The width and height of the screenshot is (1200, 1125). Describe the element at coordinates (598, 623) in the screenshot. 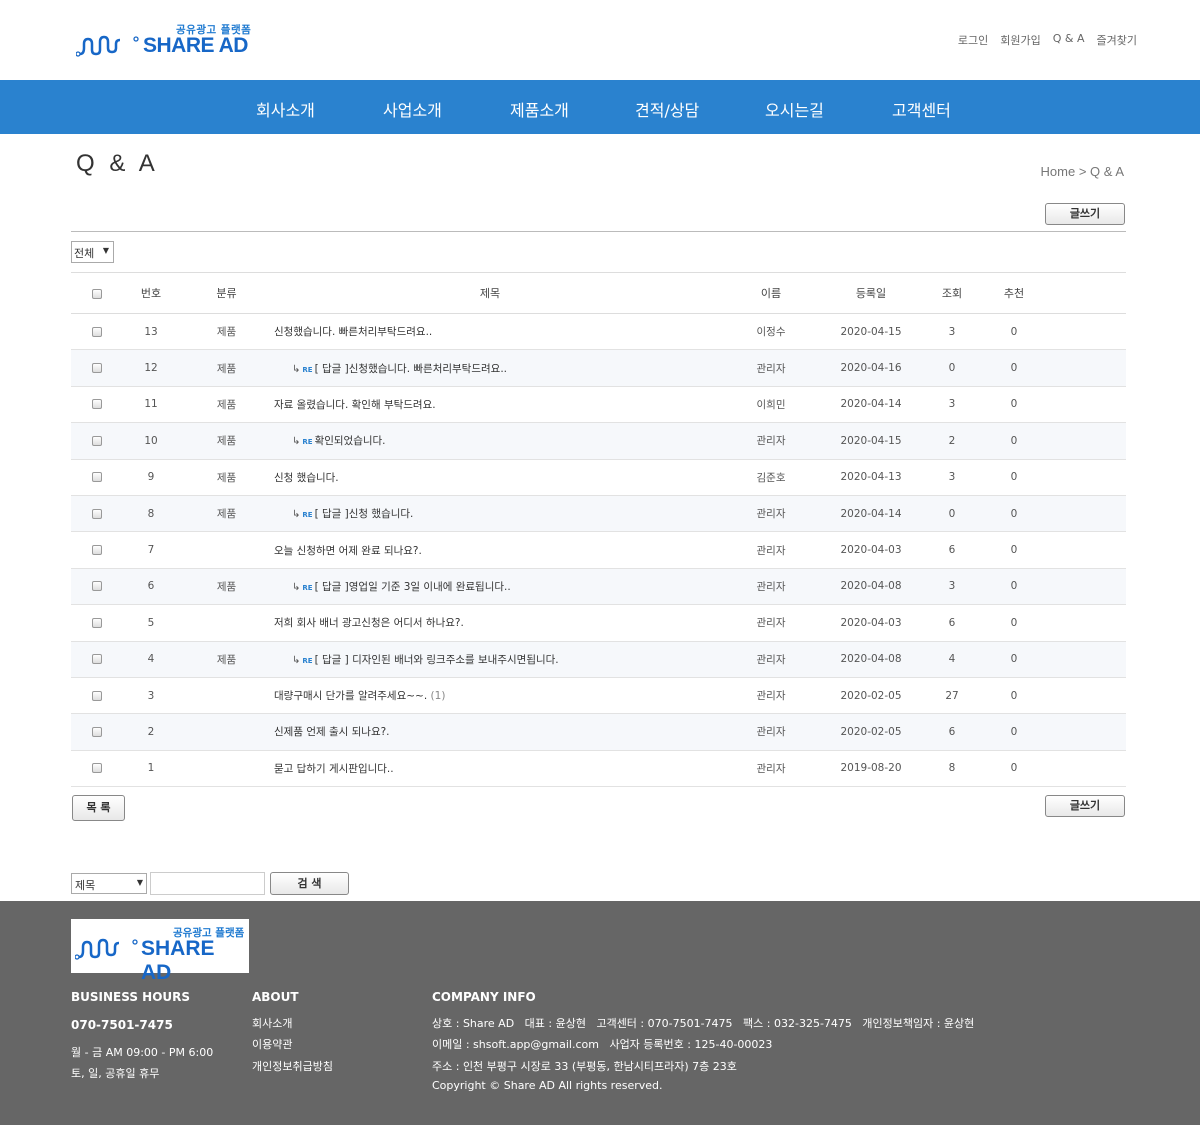

I see `table-row: 5 저희 회사 배너 광고신청은 어디서 하나요?. 관리자 2020-04-03 6 0` at that location.